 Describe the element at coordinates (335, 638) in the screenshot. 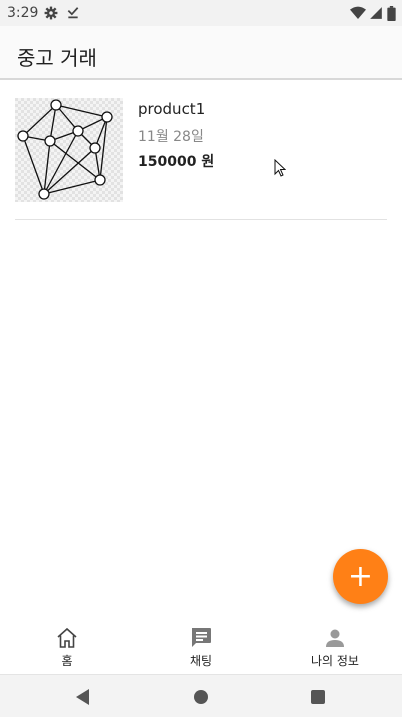

I see `person-icon` at that location.